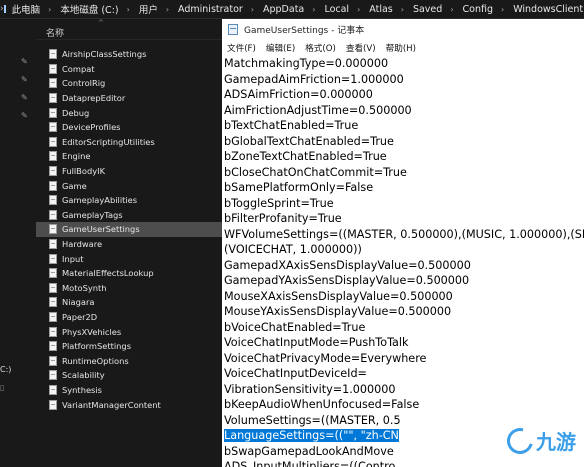 The width and height of the screenshot is (584, 467). What do you see at coordinates (129, 83) in the screenshot?
I see `file-list-item: ControlRig` at bounding box center [129, 83].